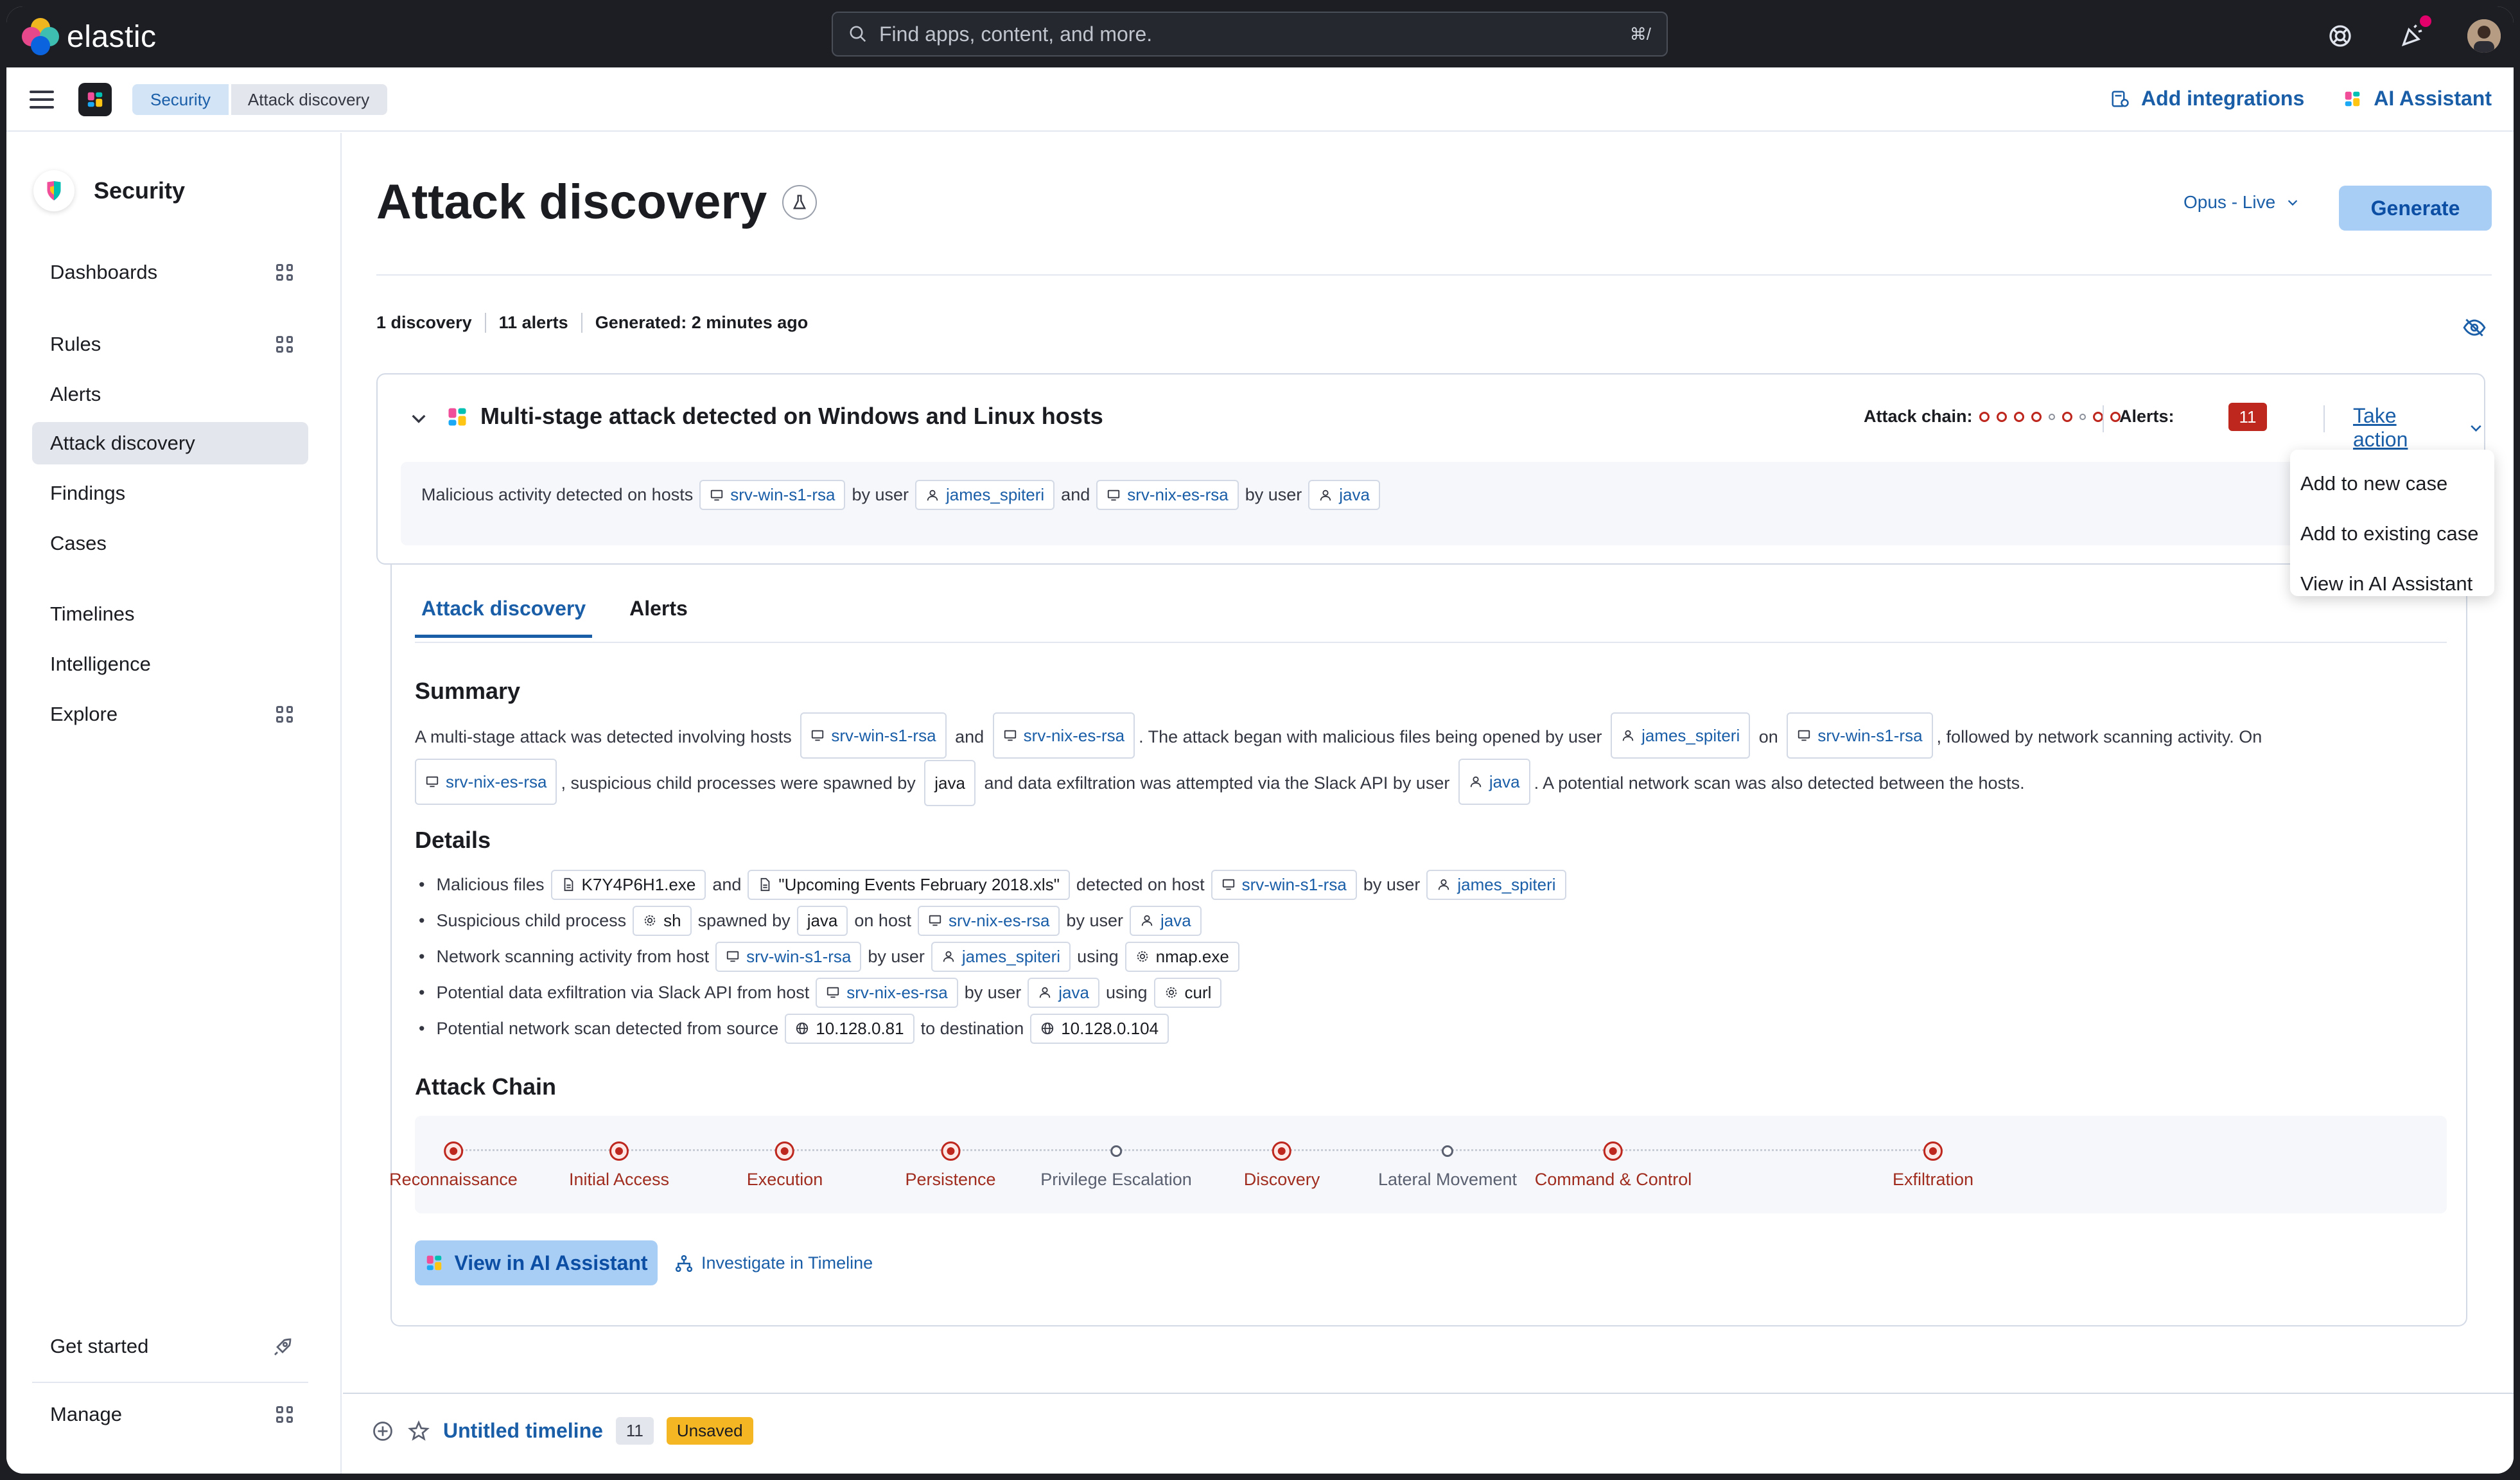 This screenshot has height=1480, width=2520. What do you see at coordinates (418, 418) in the screenshot?
I see `chevron-down-icon` at bounding box center [418, 418].